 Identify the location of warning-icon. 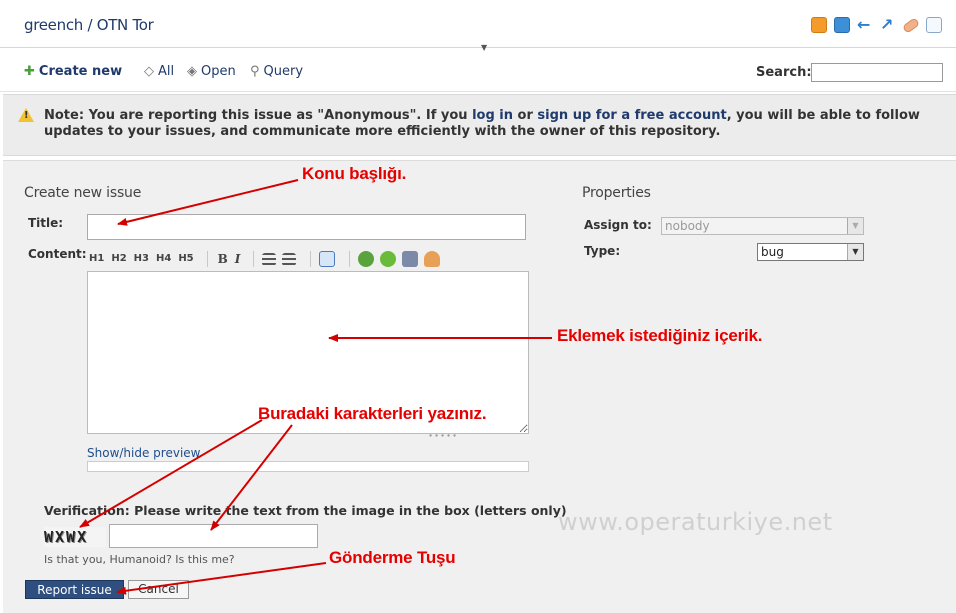
(26, 115).